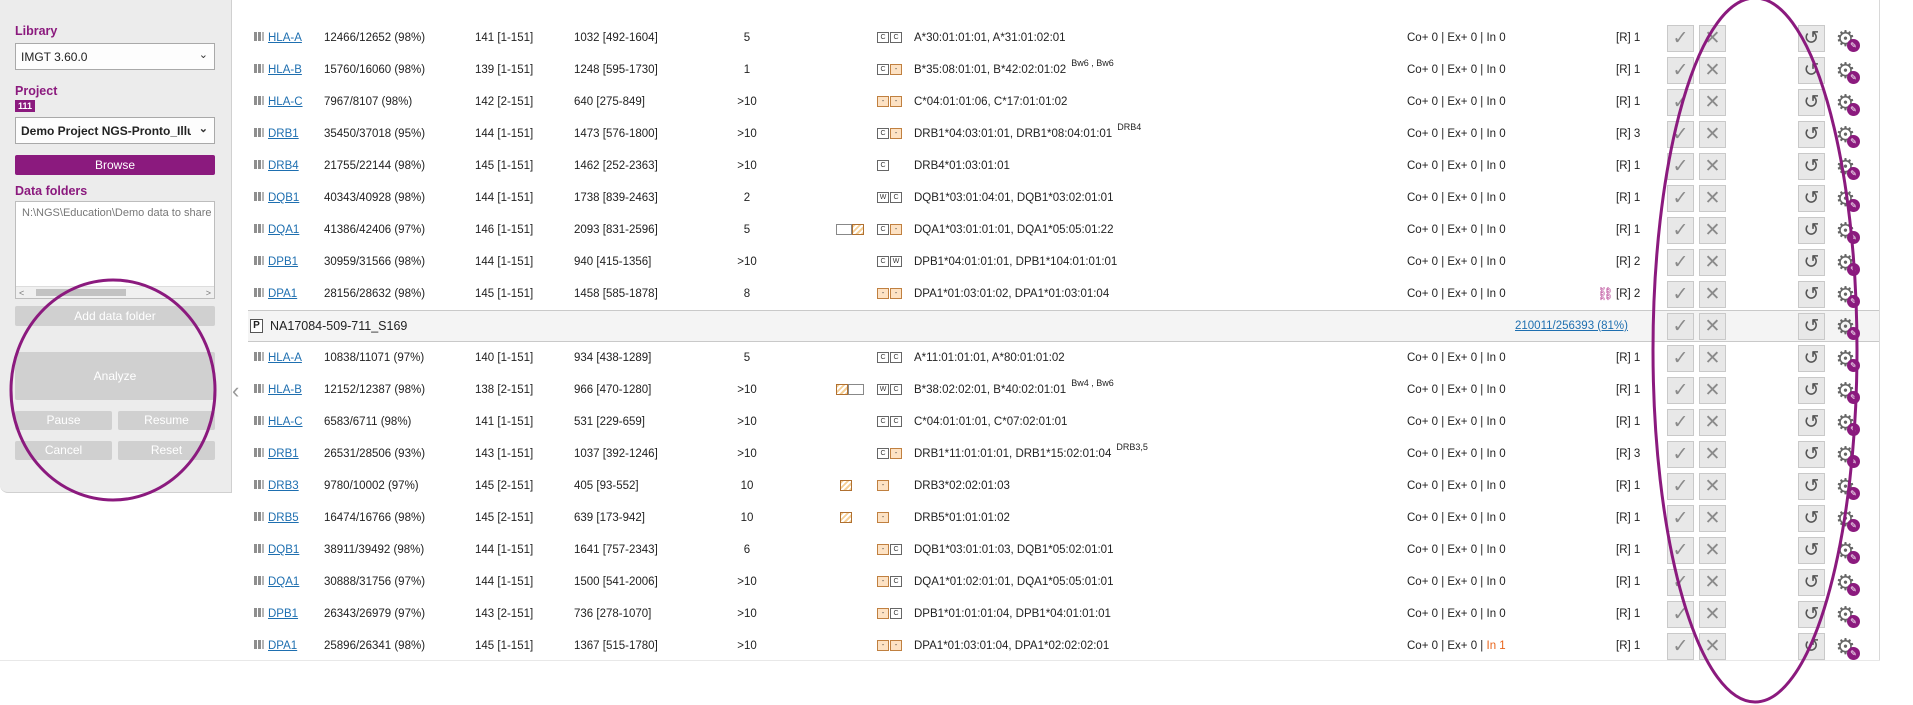 The height and width of the screenshot is (705, 1913). Describe the element at coordinates (282, 294) in the screenshot. I see `locus-link: DPA1` at that location.